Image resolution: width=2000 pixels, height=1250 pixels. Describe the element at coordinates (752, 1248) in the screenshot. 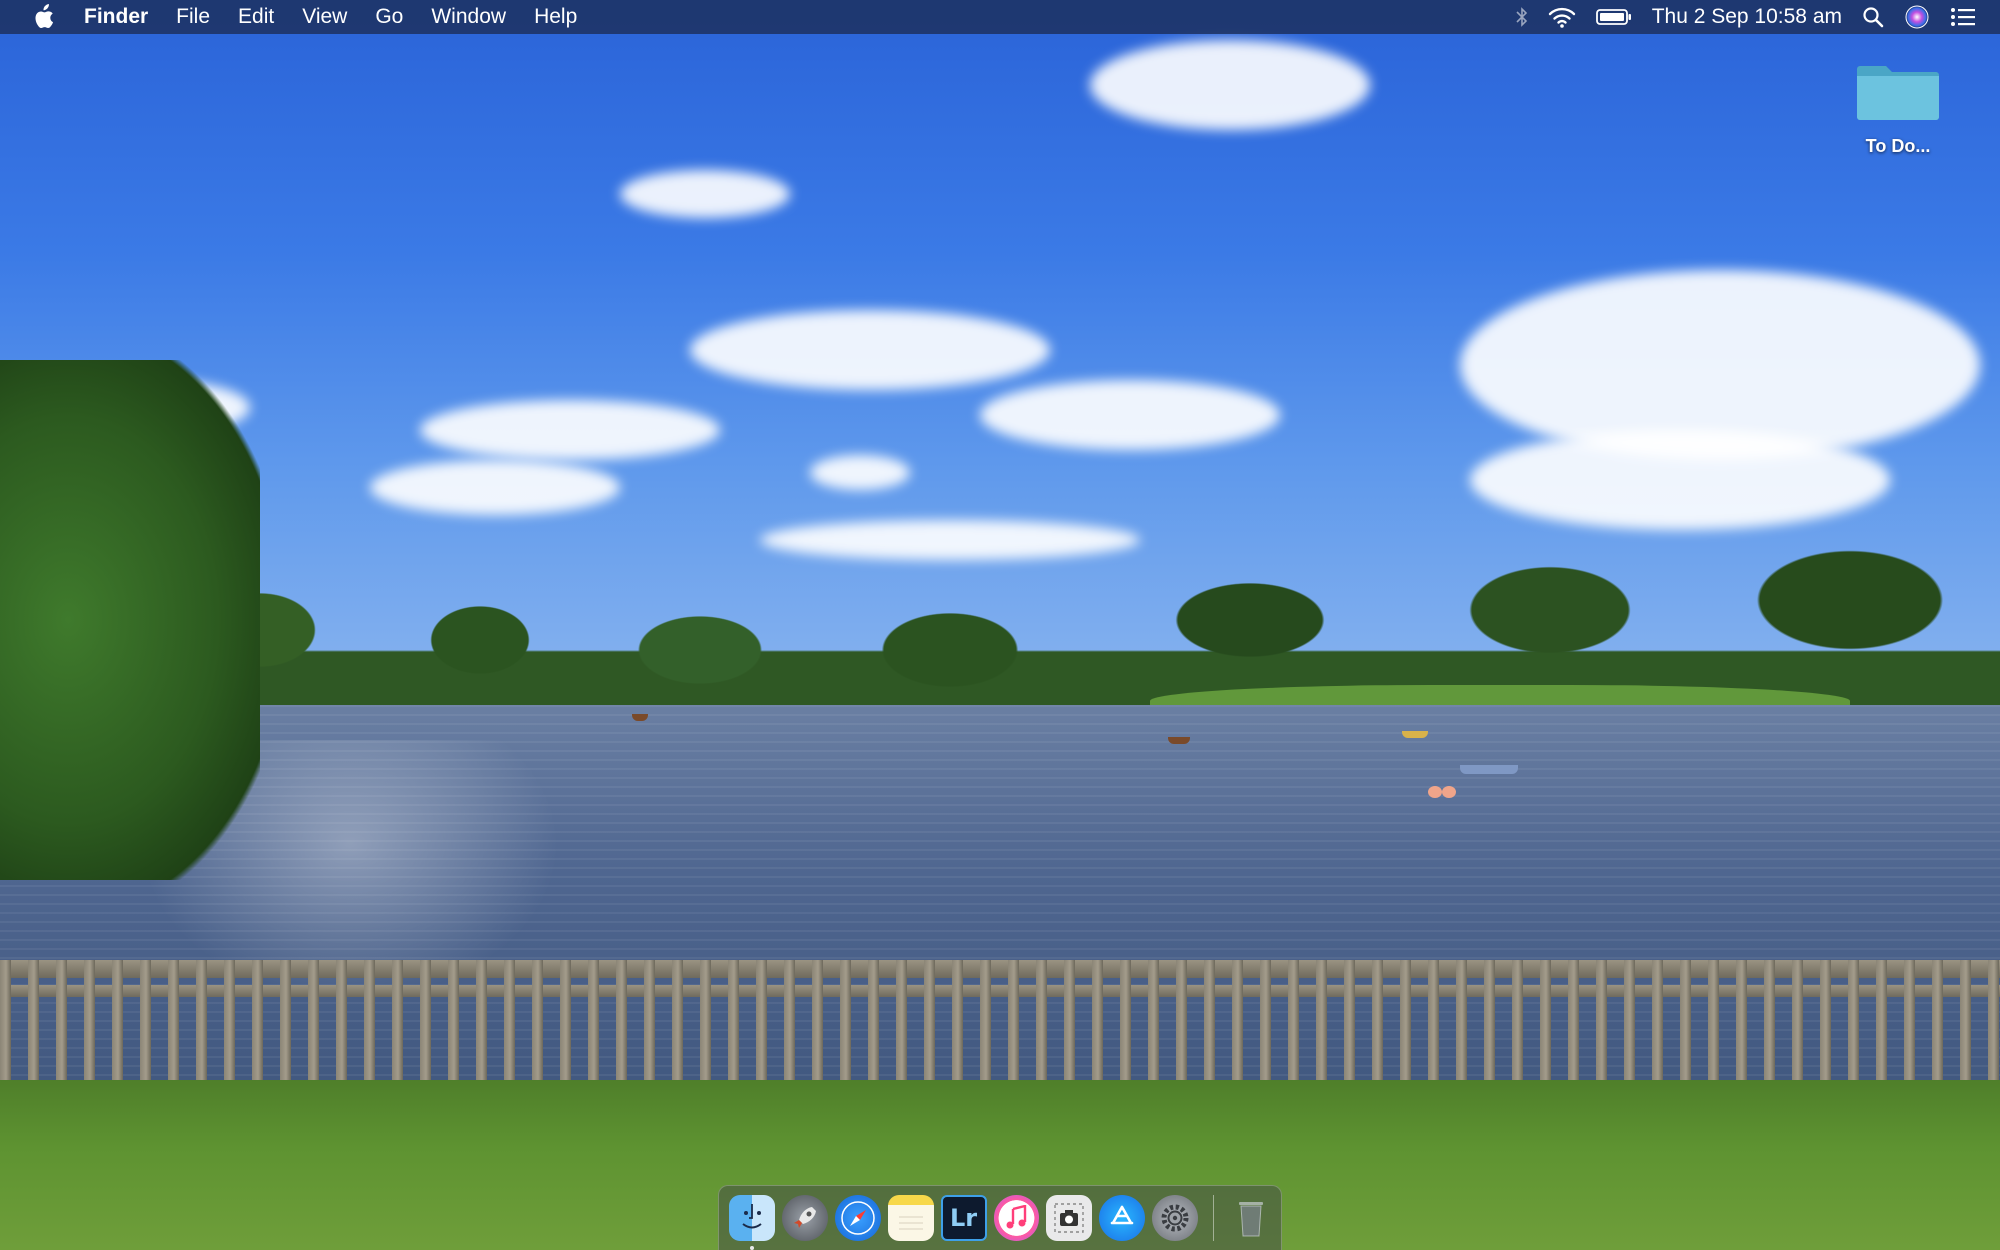

I see `running-indicator` at that location.